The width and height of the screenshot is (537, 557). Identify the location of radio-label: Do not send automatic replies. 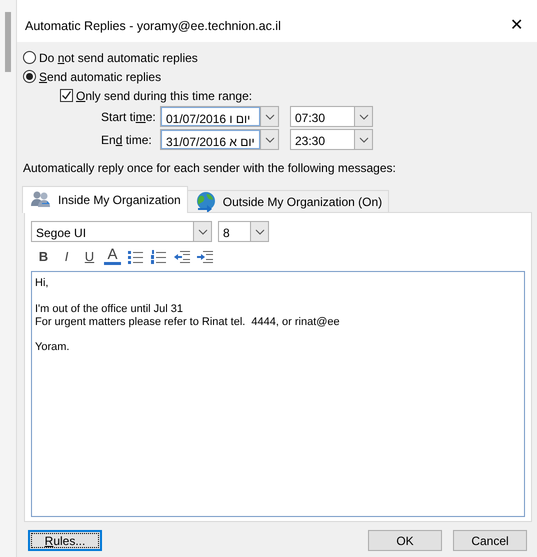
(118, 58).